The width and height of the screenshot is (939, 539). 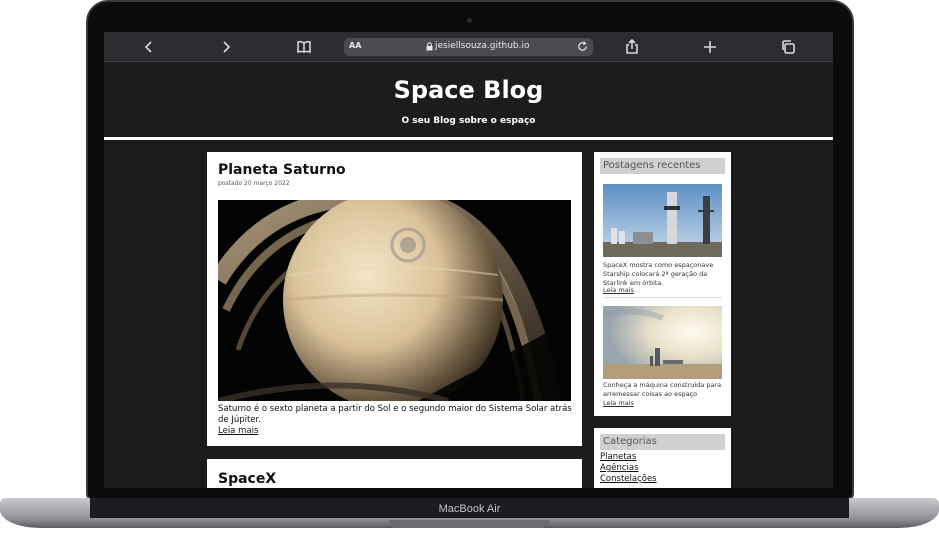 What do you see at coordinates (468, 90) in the screenshot?
I see `site-title: Space Blog` at bounding box center [468, 90].